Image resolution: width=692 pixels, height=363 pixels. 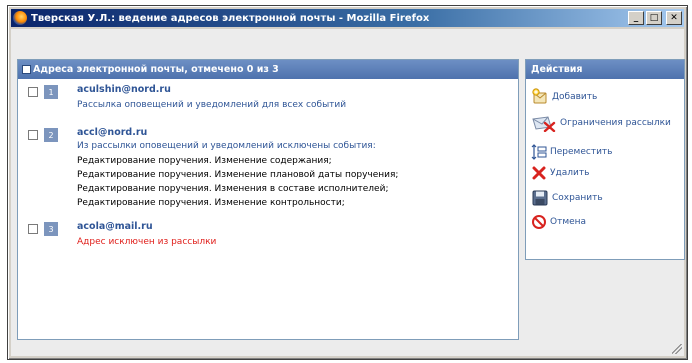 I want to click on save-button: Сохранить, so click(x=567, y=198).